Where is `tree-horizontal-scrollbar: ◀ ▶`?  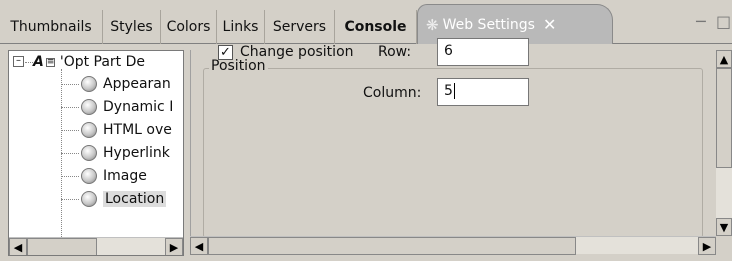
tree-horizontal-scrollbar: ◀ ▶ is located at coordinates (96, 246).